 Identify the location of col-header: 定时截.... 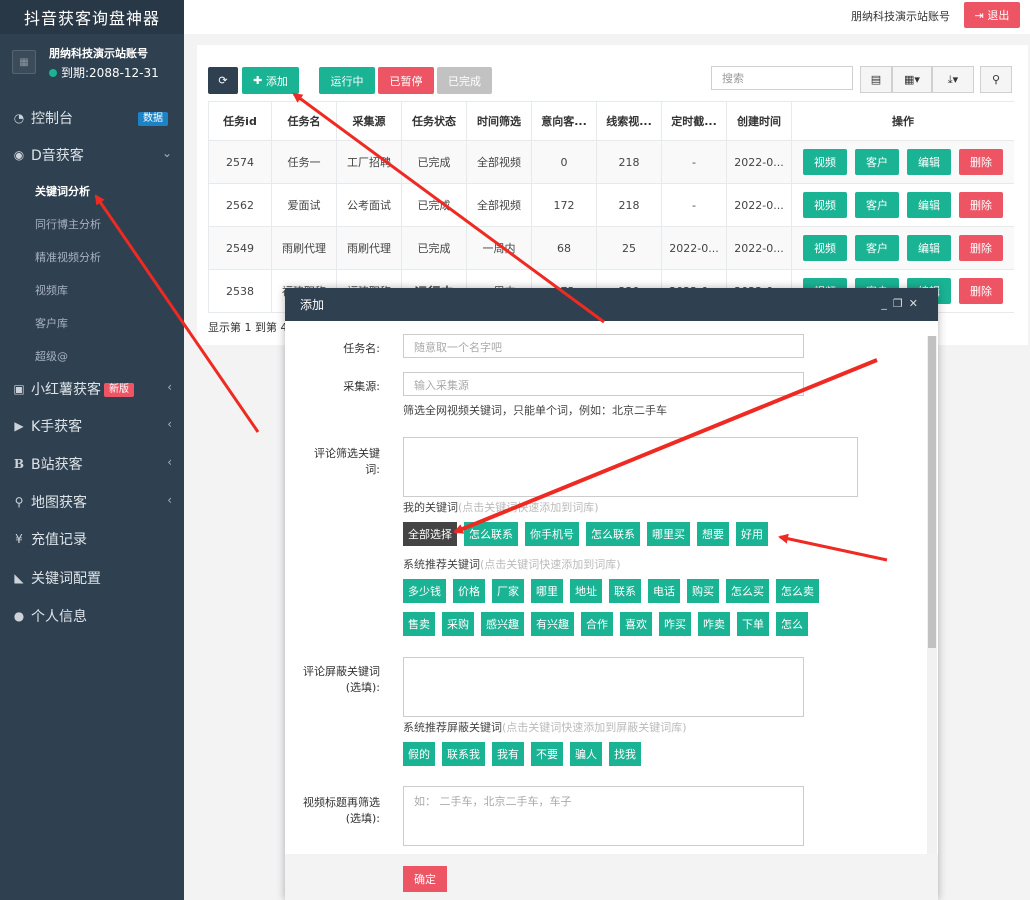
(694, 121).